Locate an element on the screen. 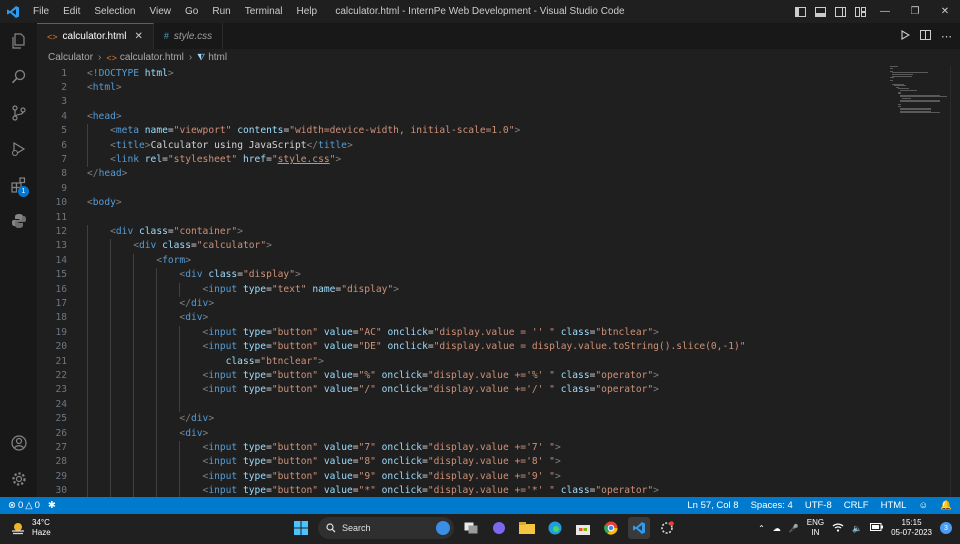  code-line: 1 <!DOCTYPE html> is located at coordinates (462, 74).